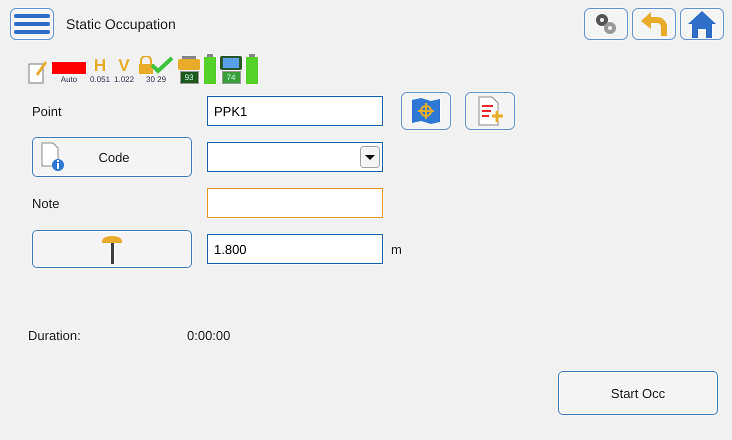  I want to click on start-occupation-button: Start Occ, so click(638, 393).